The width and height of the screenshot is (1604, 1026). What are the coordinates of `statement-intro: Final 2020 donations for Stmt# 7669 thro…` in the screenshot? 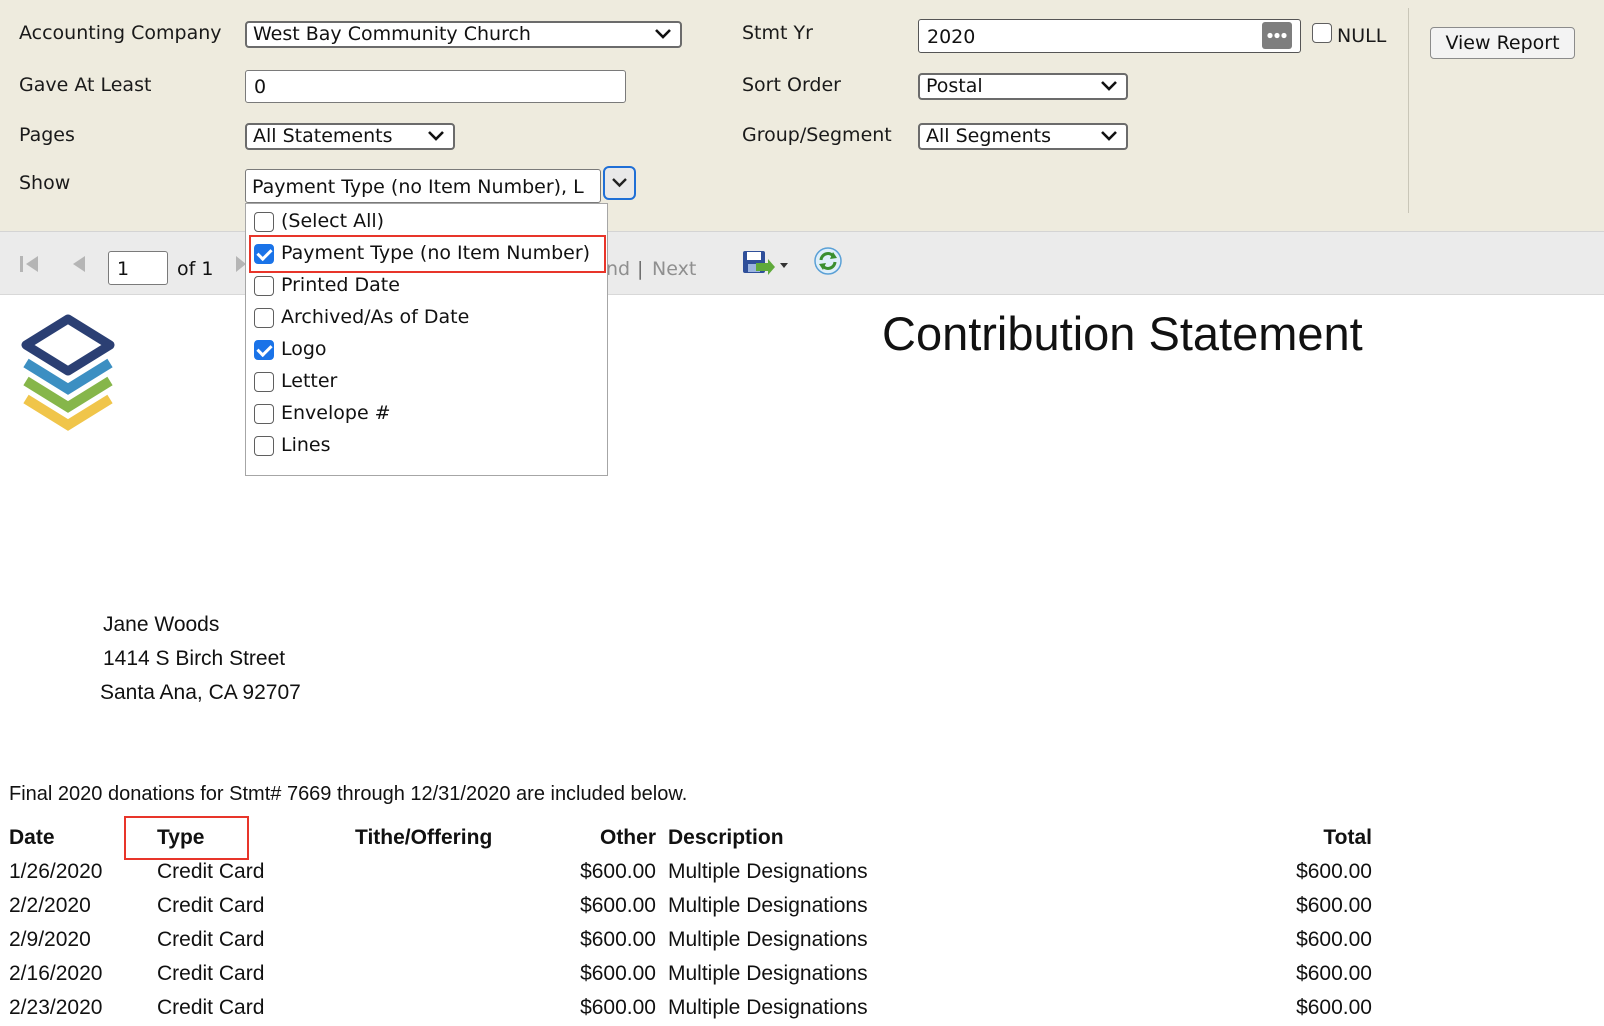 It's located at (348, 794).